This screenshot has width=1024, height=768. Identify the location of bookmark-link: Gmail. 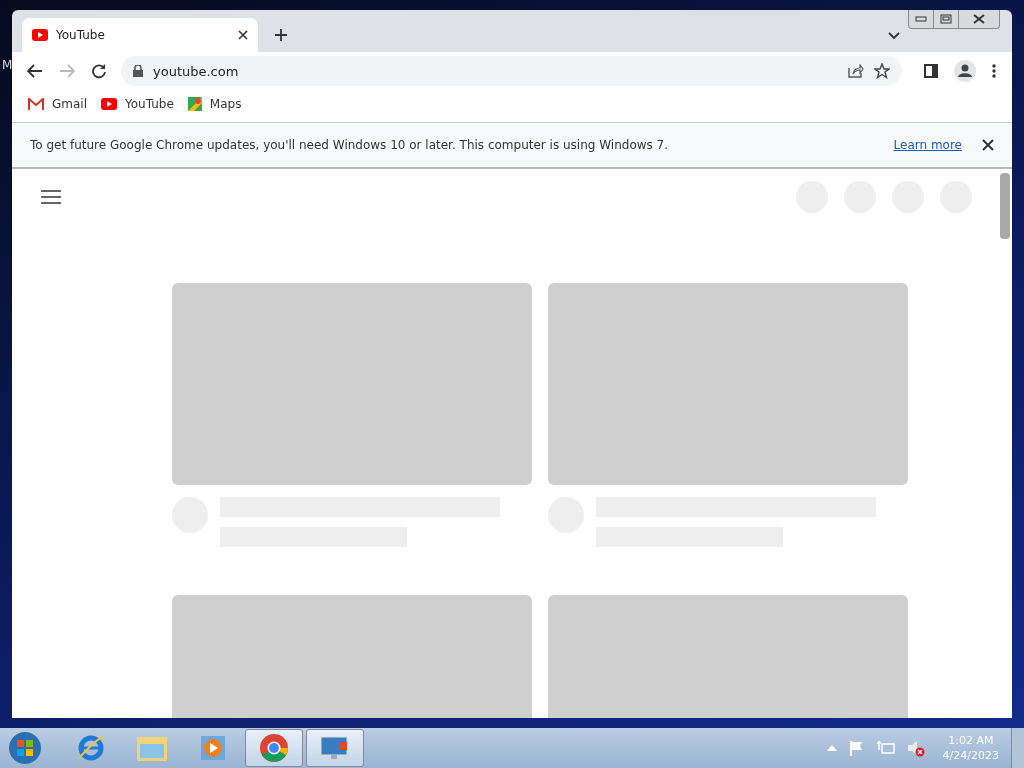
(57, 104).